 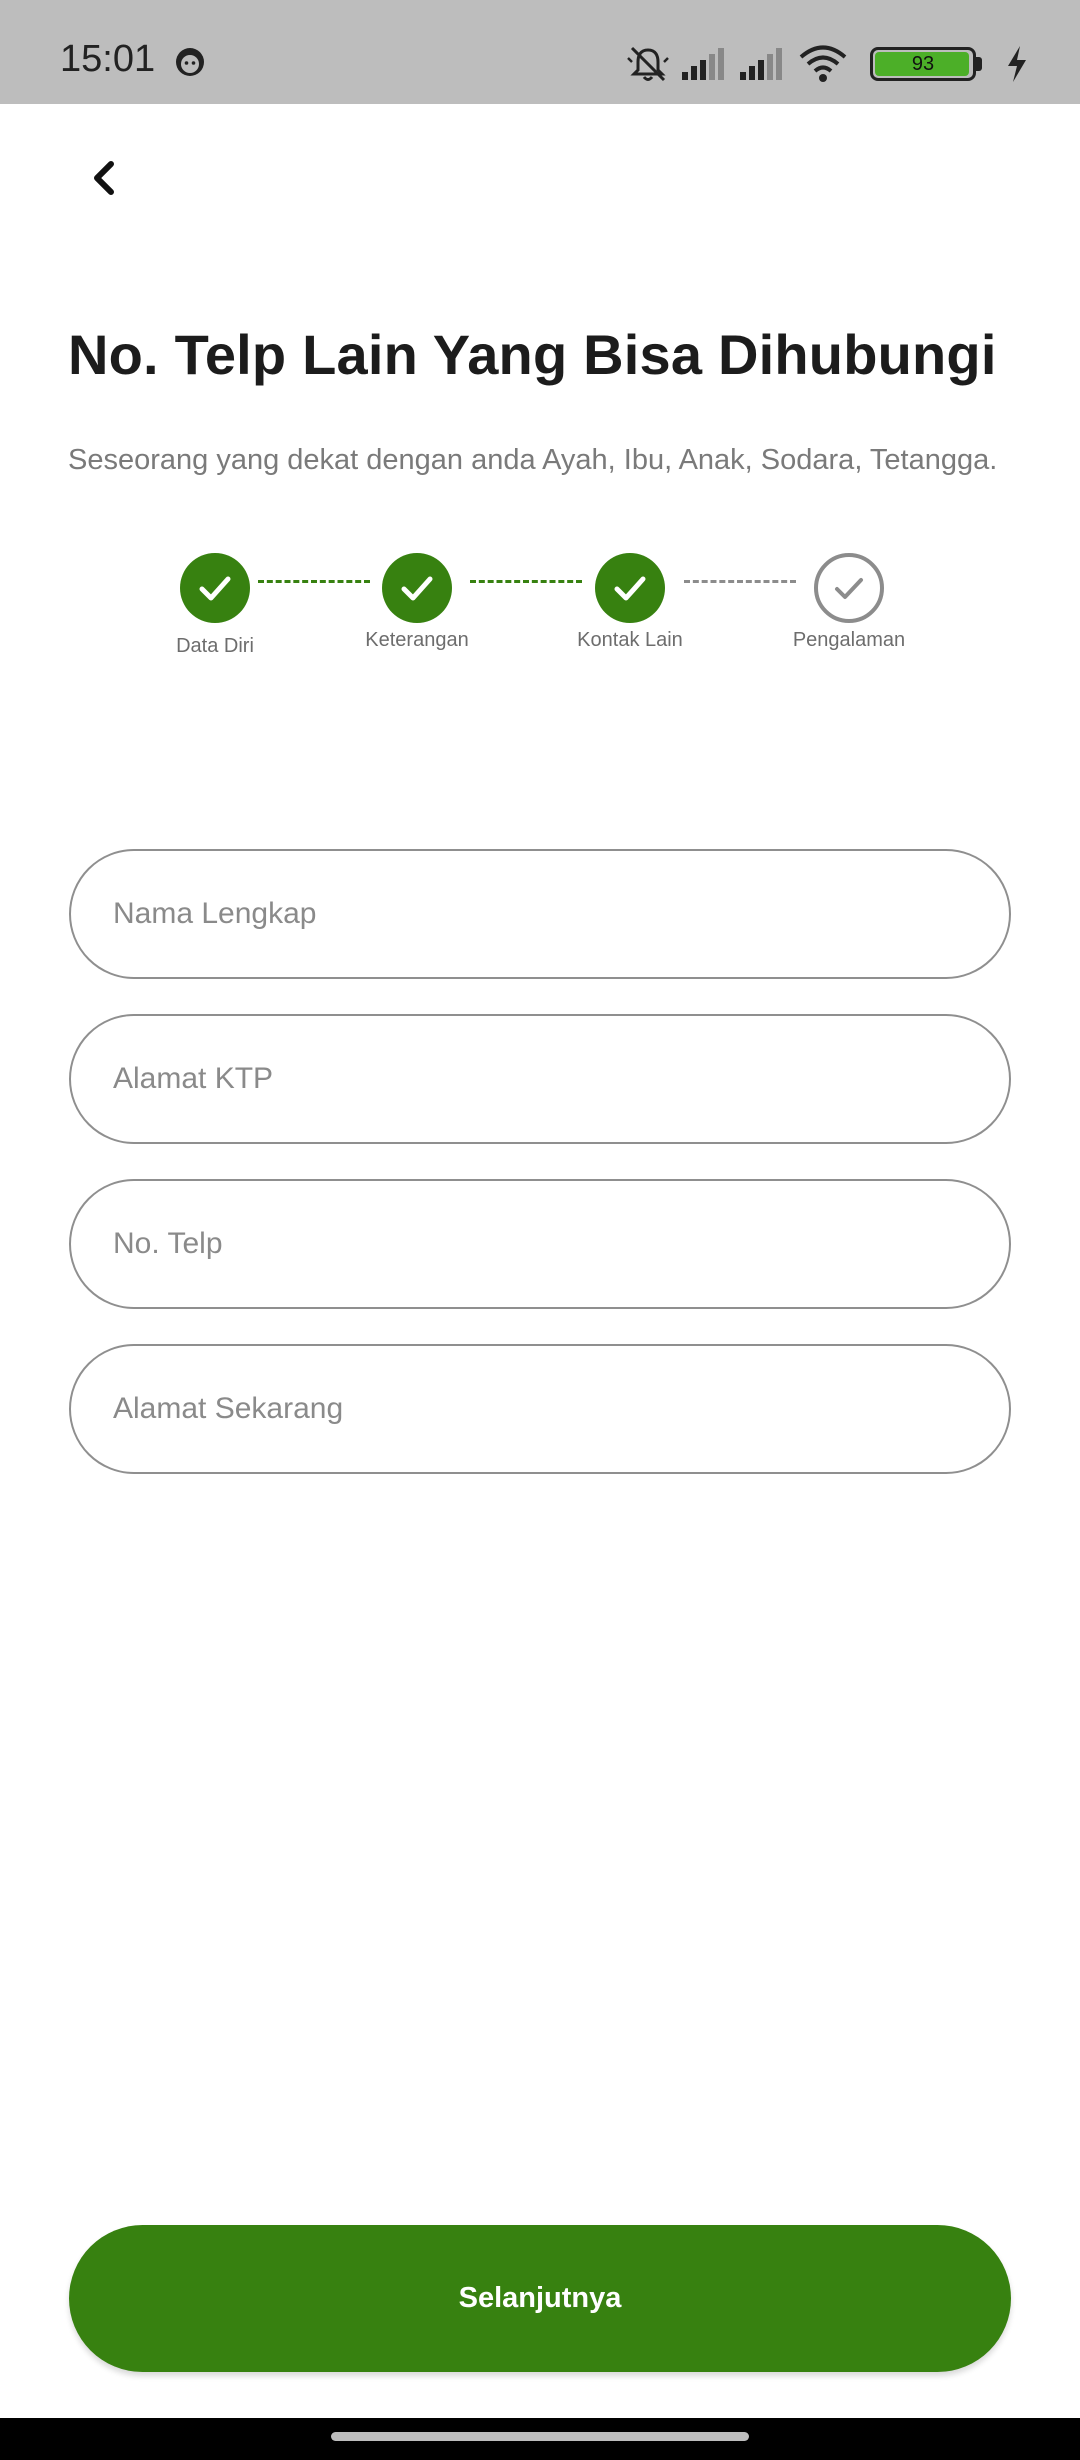 I want to click on battery-icon: 93, so click(x=928, y=64).